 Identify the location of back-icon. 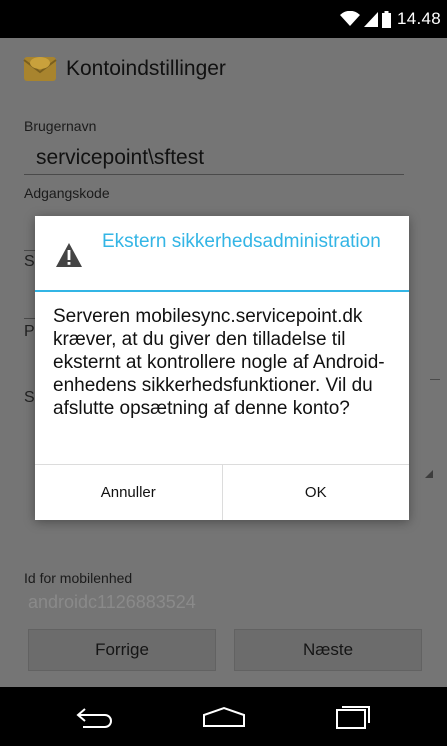
(93, 717).